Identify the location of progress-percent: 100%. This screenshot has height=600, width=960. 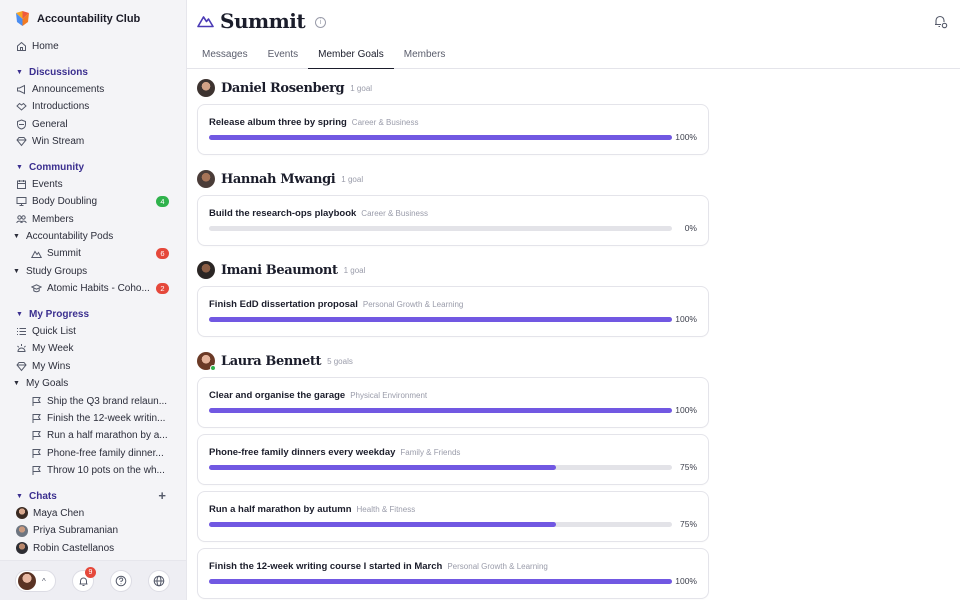
(686, 581).